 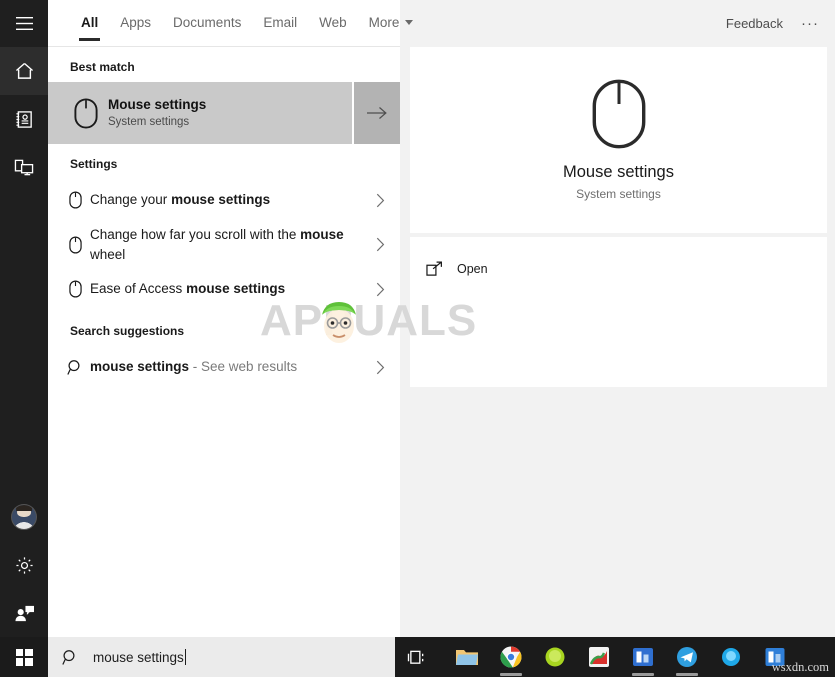 What do you see at coordinates (24, 613) in the screenshot?
I see `sidebar-item-feedback` at bounding box center [24, 613].